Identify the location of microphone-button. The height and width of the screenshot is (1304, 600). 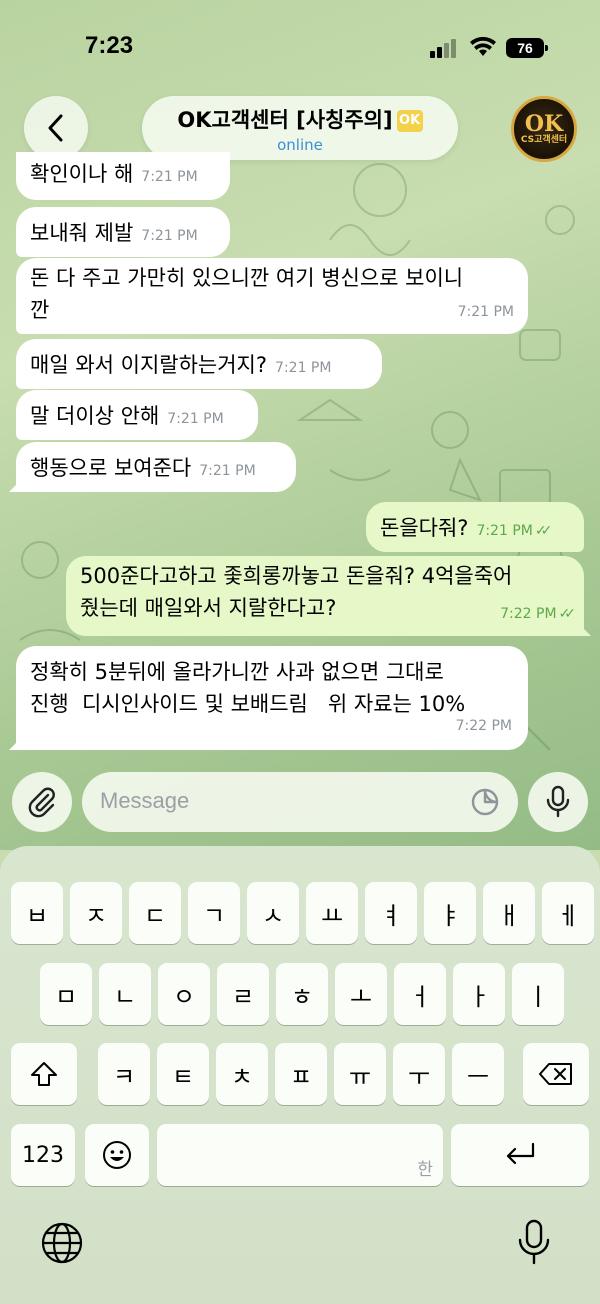
(558, 802).